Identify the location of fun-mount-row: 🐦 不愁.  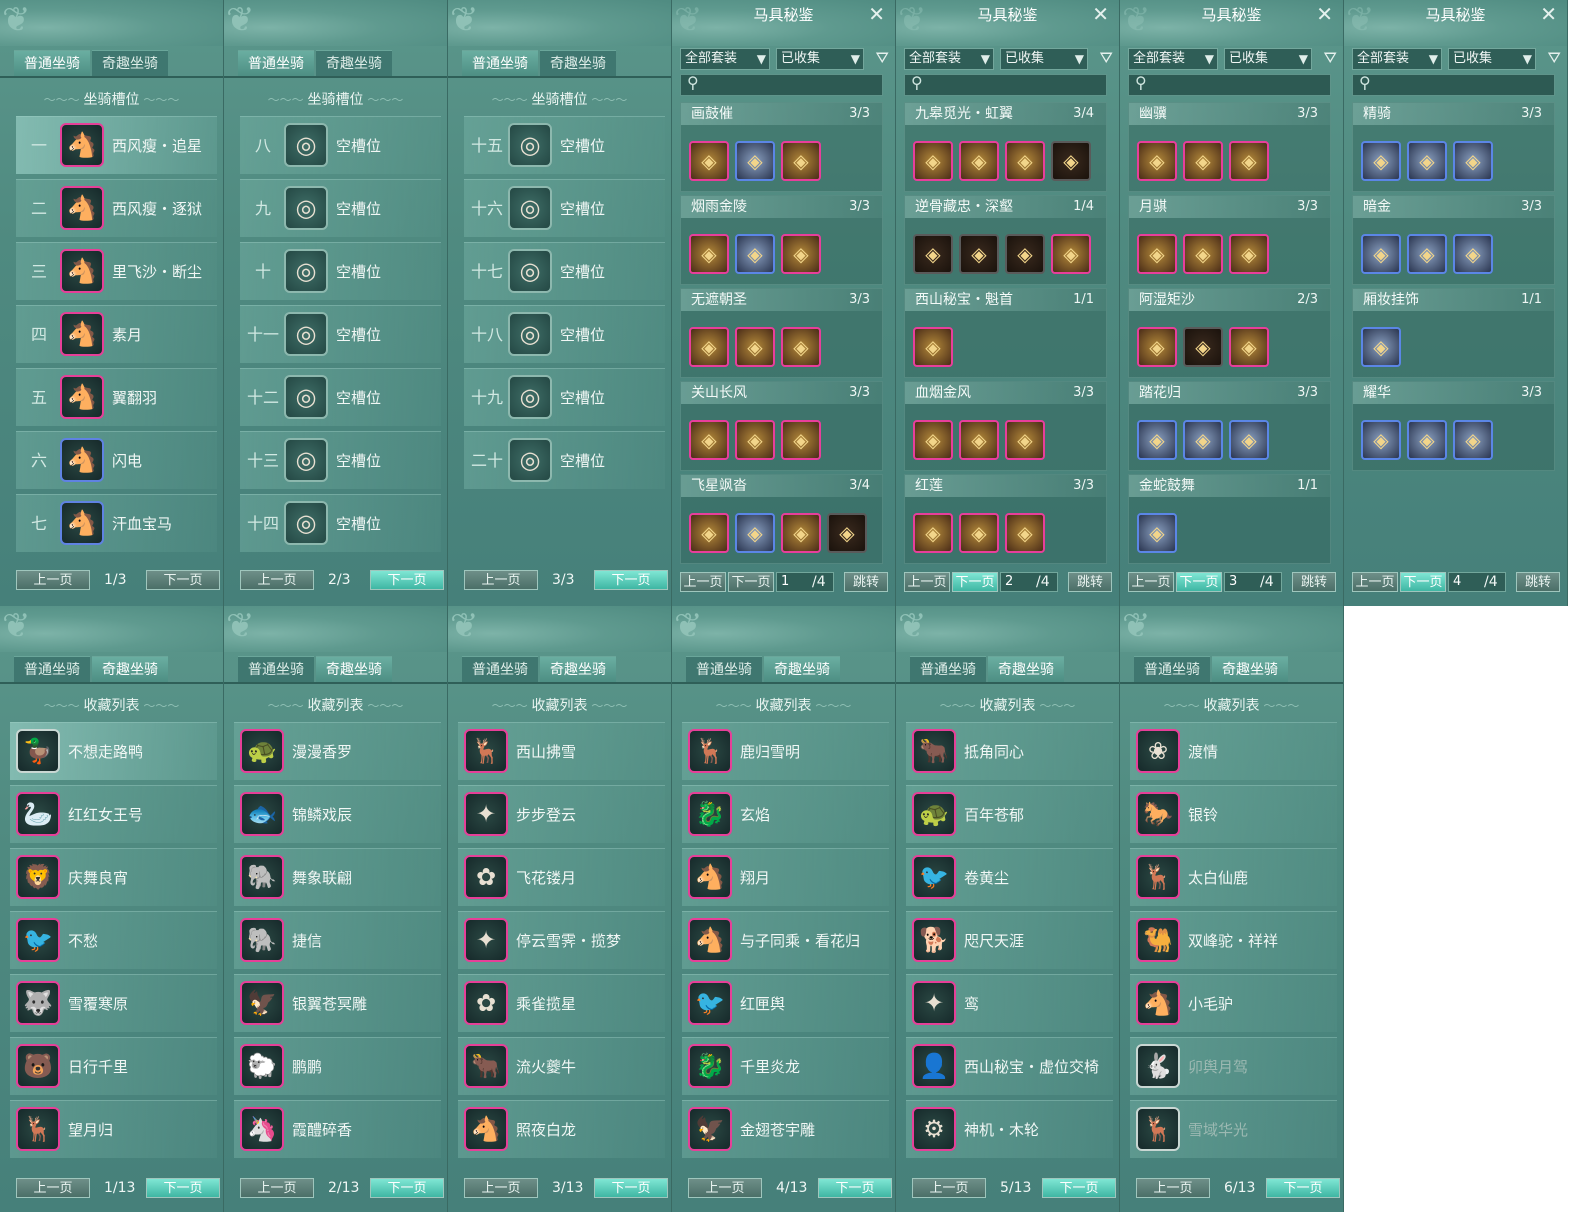
(113, 940).